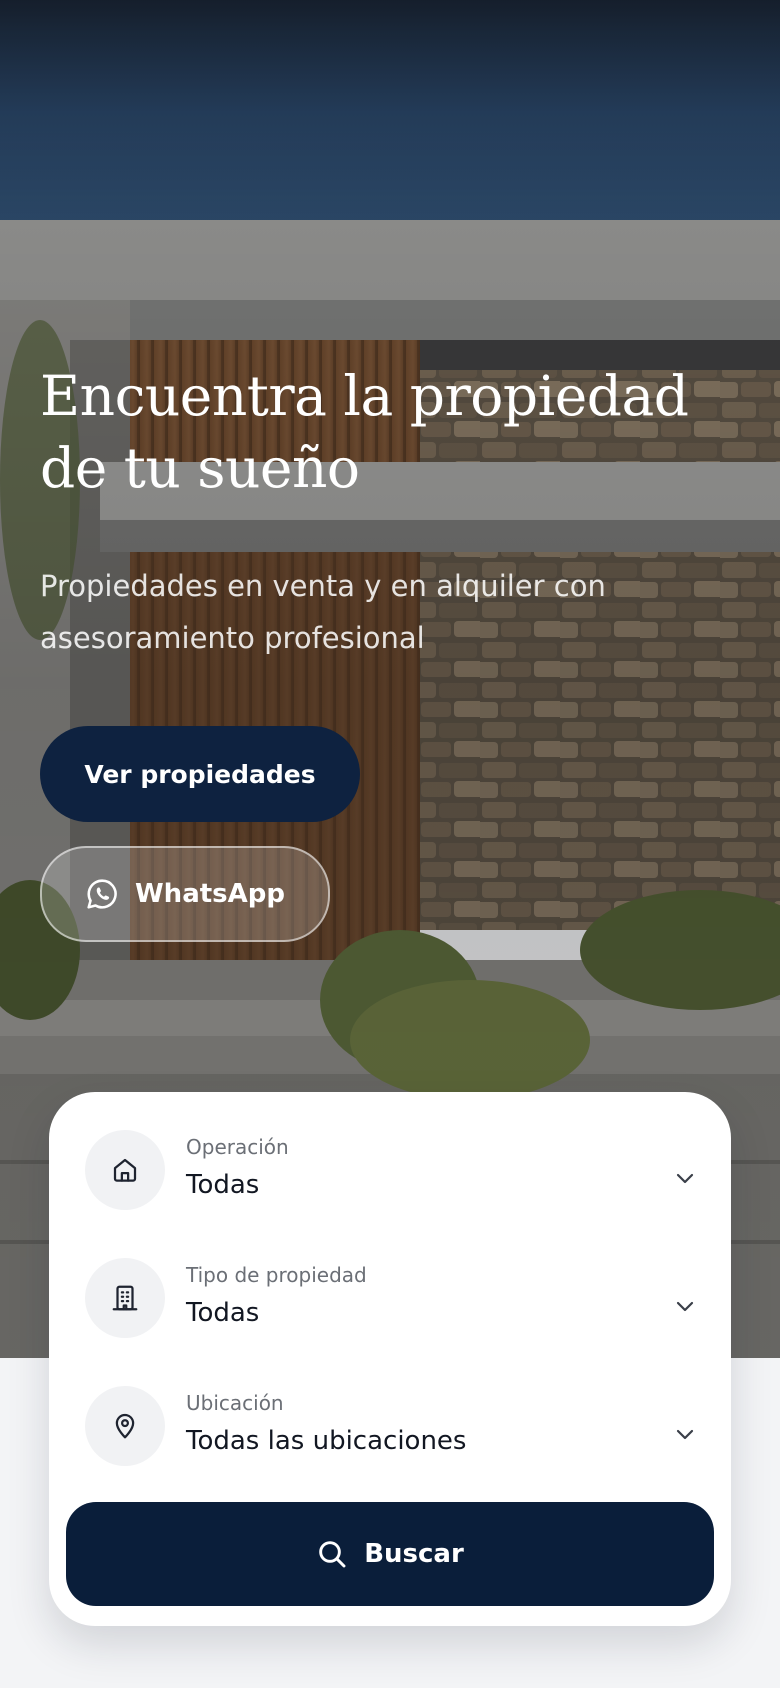  I want to click on whatsapp-button: WhatsApp, so click(185, 894).